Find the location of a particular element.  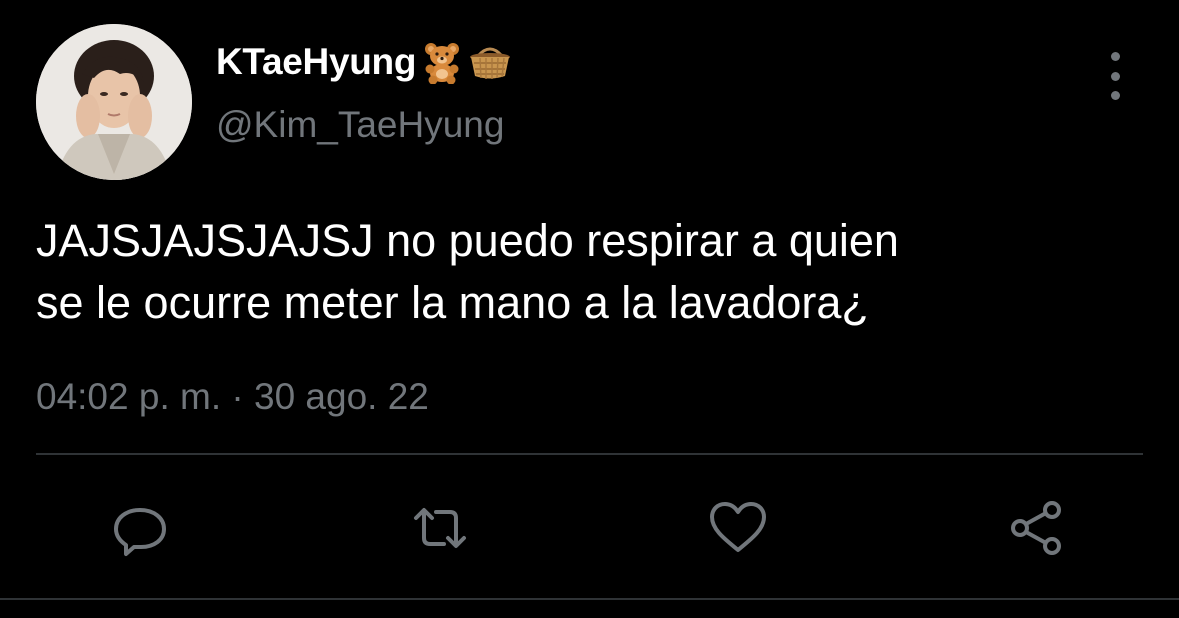

like-button is located at coordinates (738, 528).